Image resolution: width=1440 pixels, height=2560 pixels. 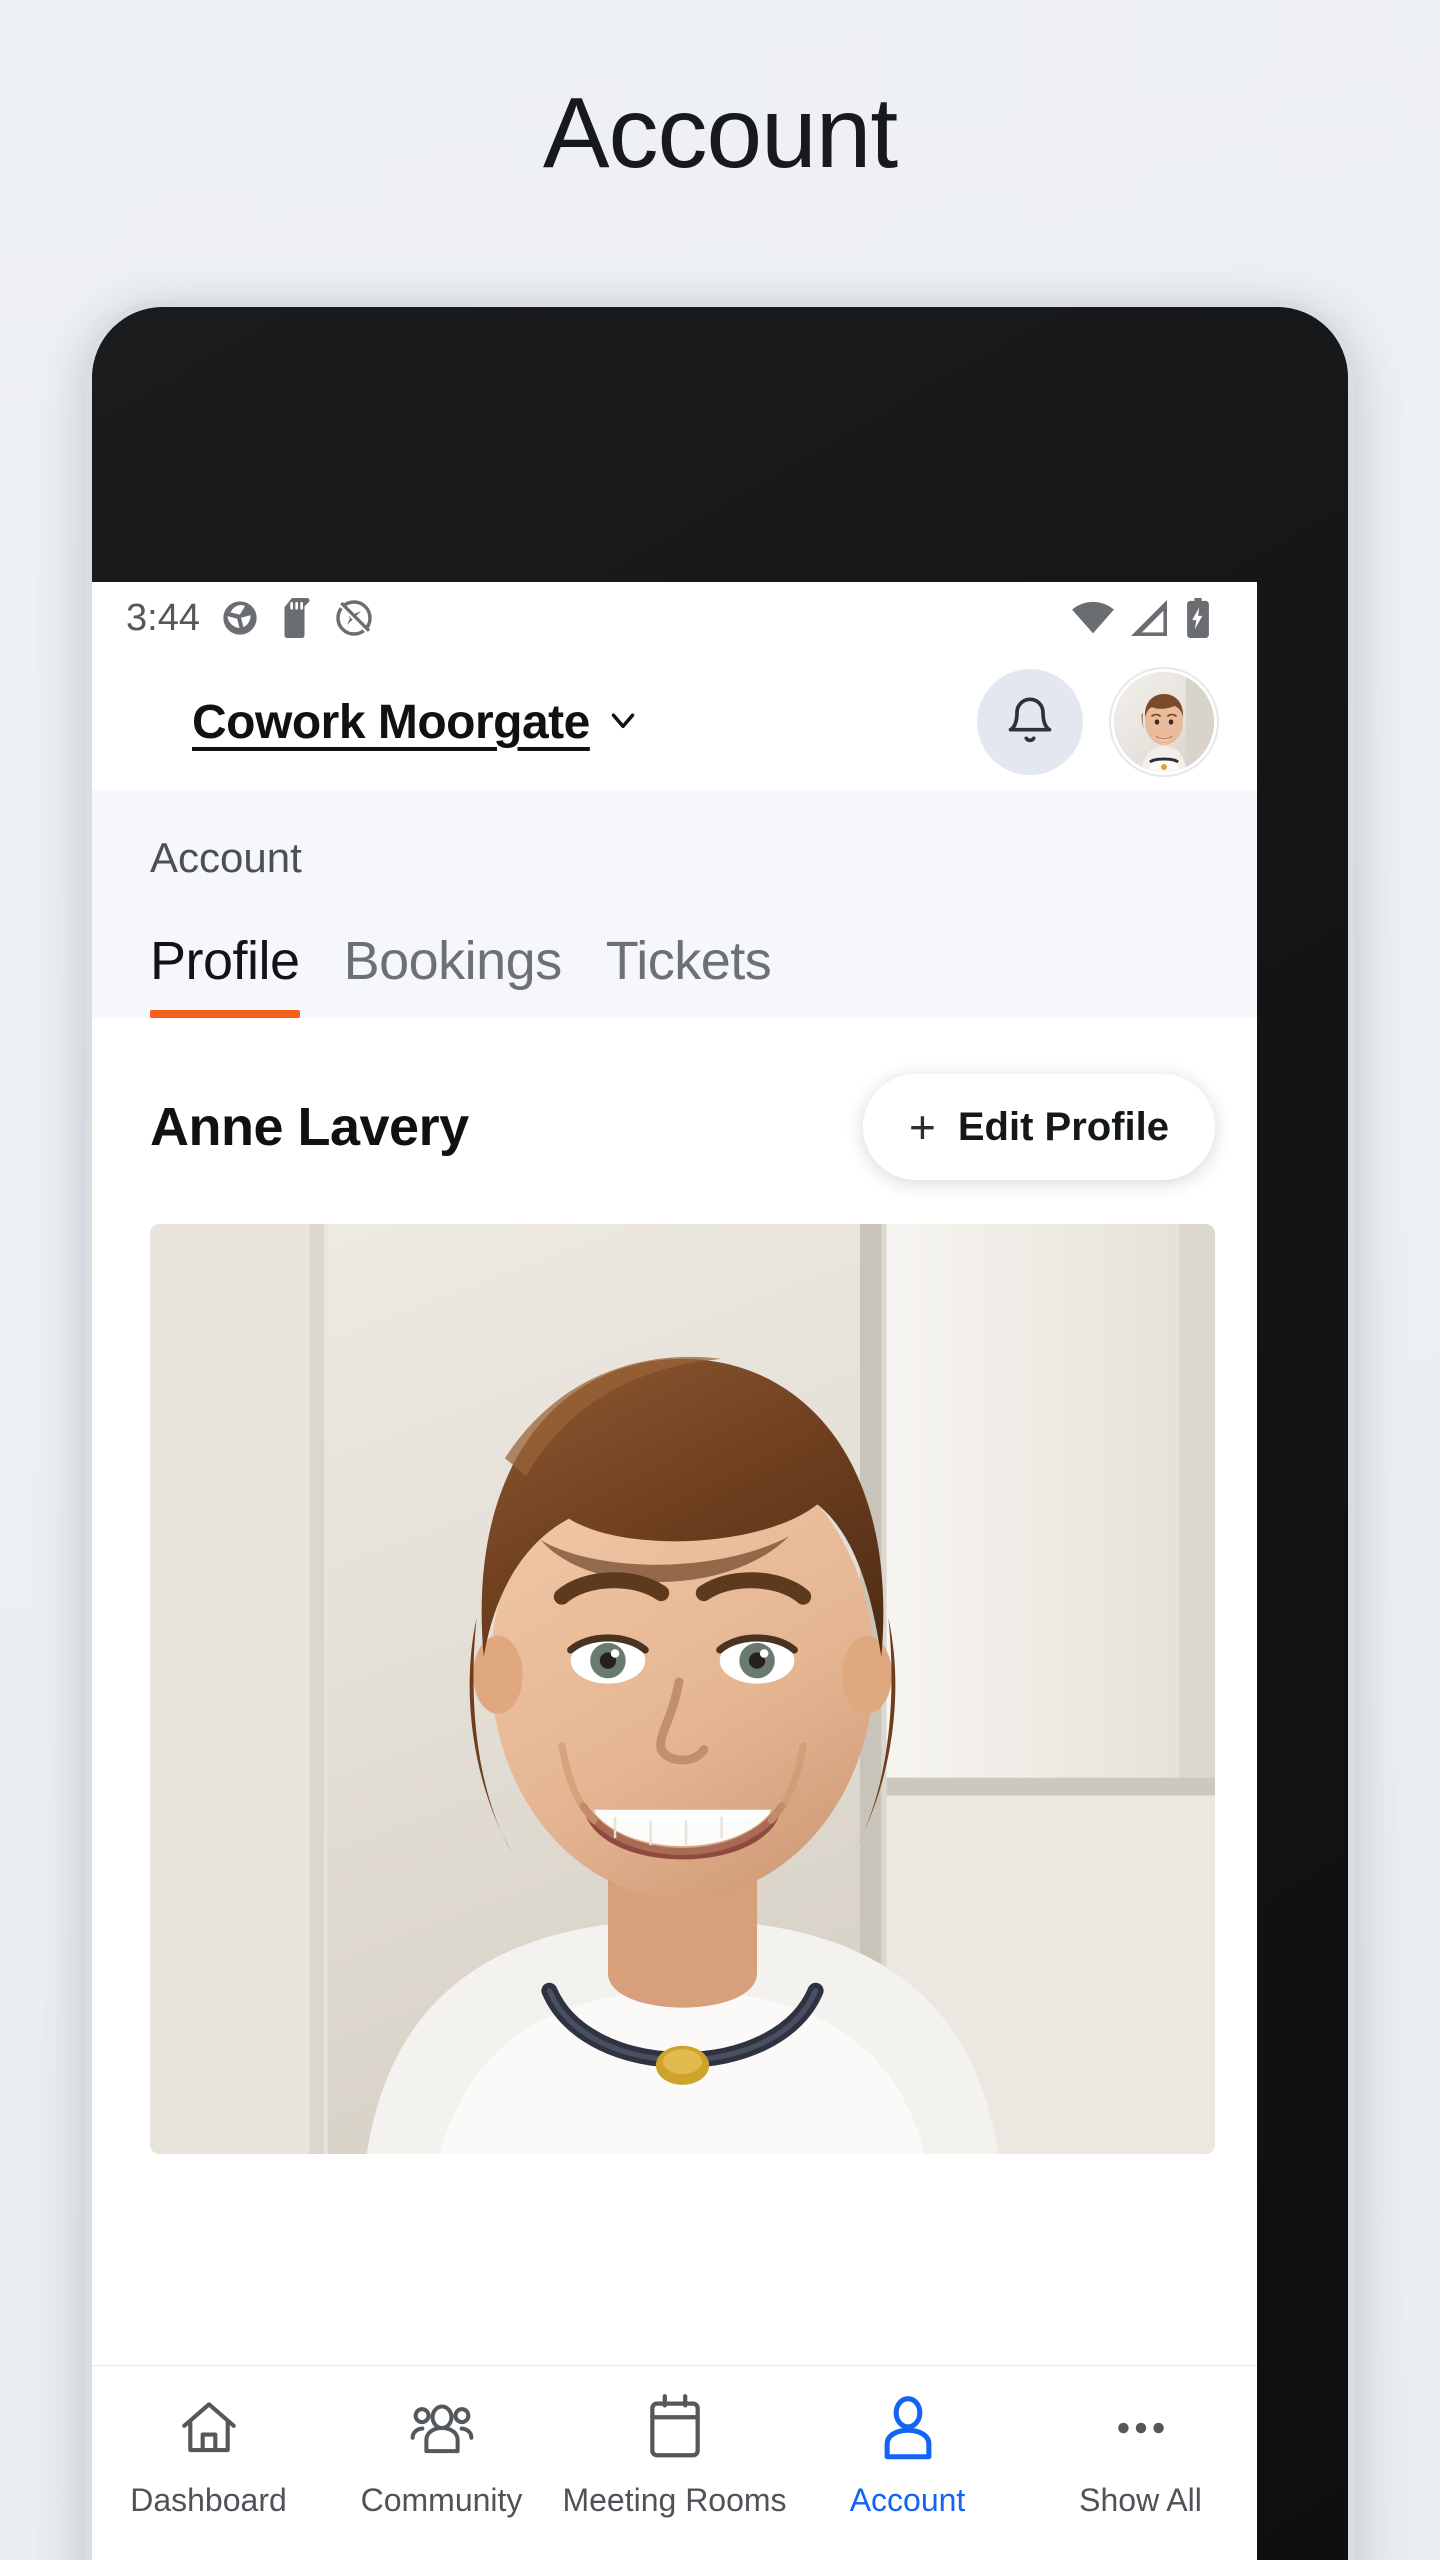 What do you see at coordinates (1093, 618) in the screenshot?
I see `wifi-icon` at bounding box center [1093, 618].